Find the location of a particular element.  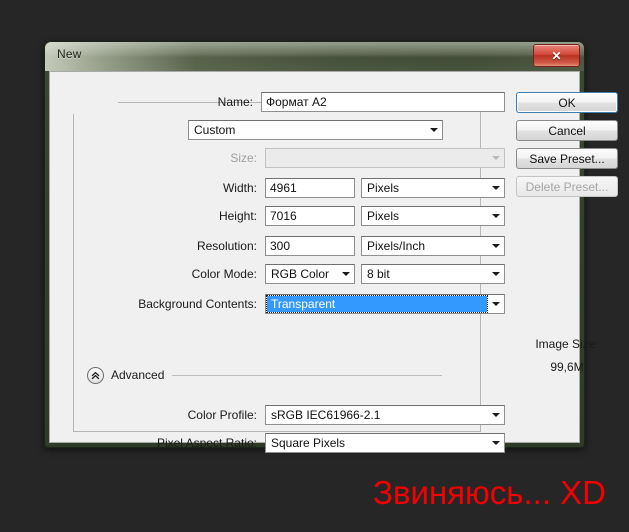

advanced-section-header: Advanced is located at coordinates (264, 375).